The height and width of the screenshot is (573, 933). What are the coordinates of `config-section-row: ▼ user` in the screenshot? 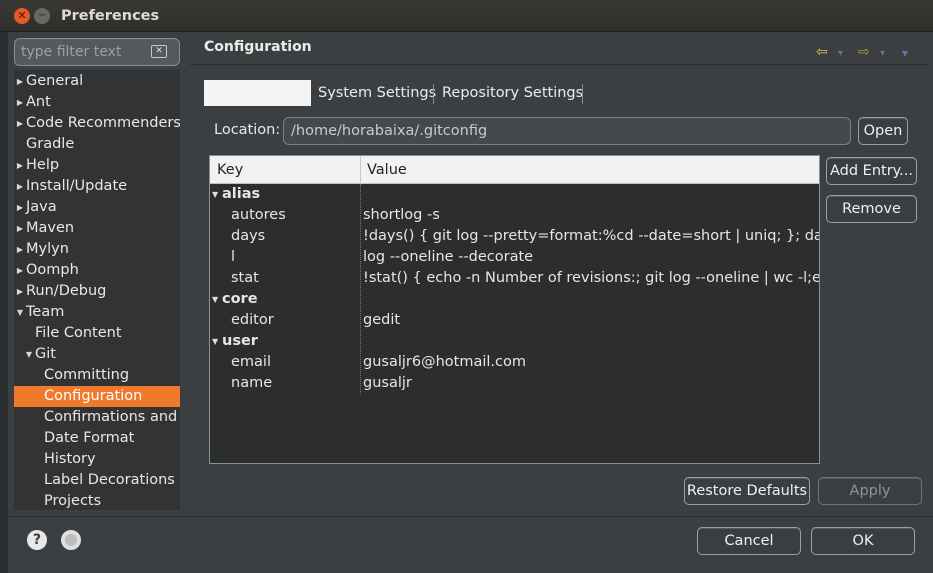 It's located at (514, 341).